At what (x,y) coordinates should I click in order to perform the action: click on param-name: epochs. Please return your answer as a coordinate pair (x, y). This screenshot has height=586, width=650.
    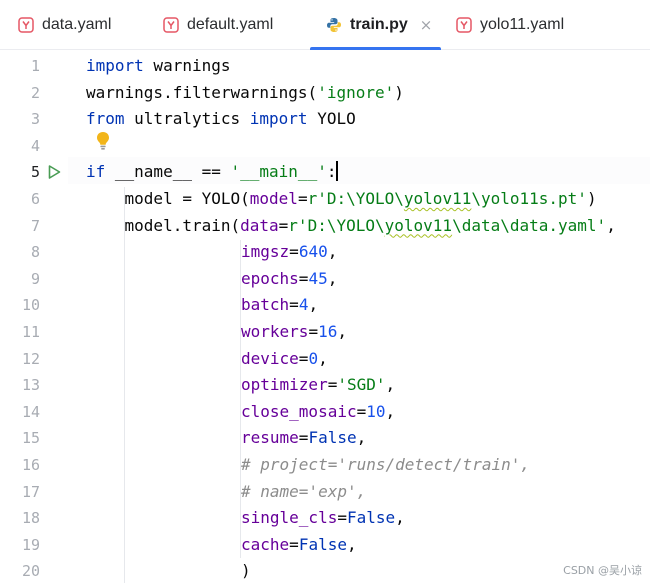
    Looking at the image, I should click on (270, 278).